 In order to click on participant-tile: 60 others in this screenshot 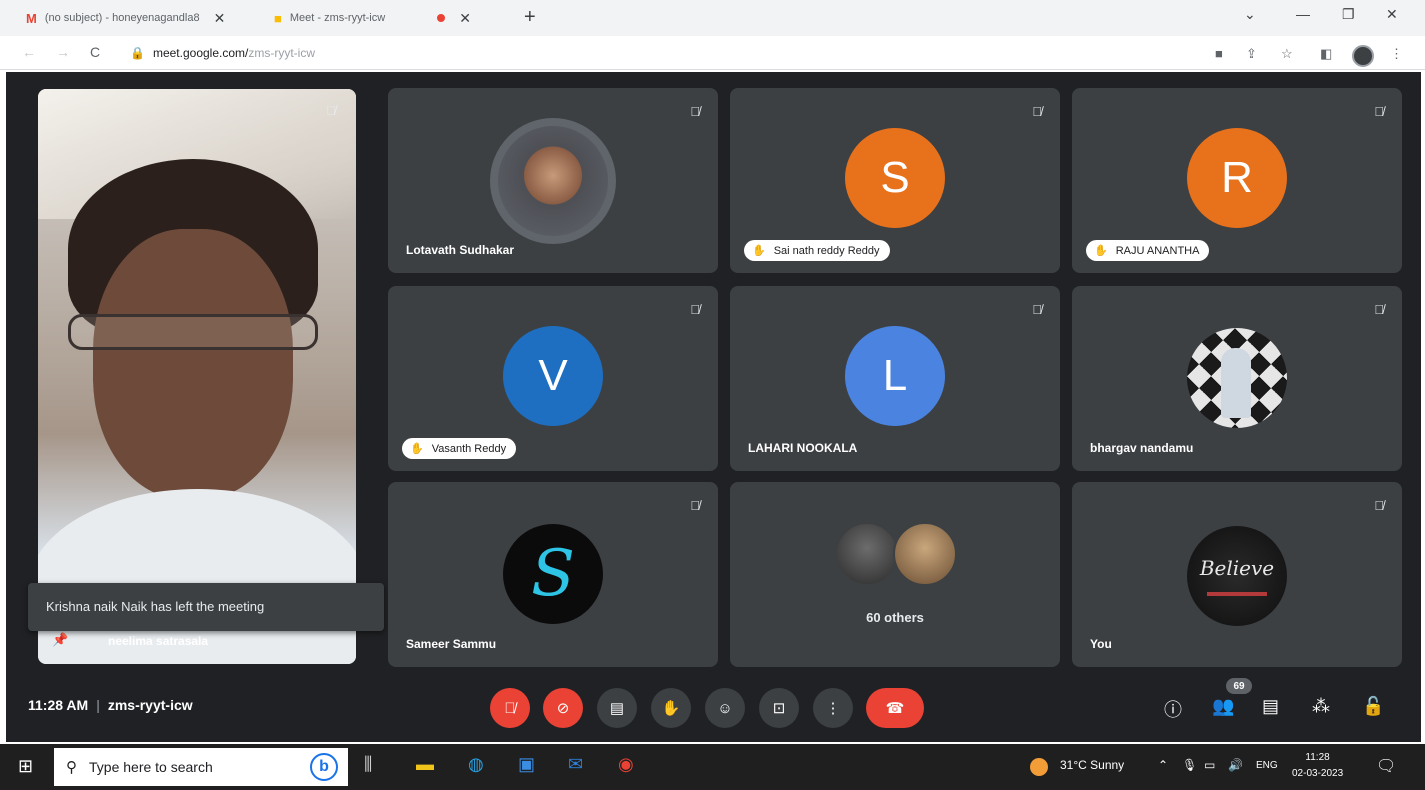, I will do `click(895, 574)`.